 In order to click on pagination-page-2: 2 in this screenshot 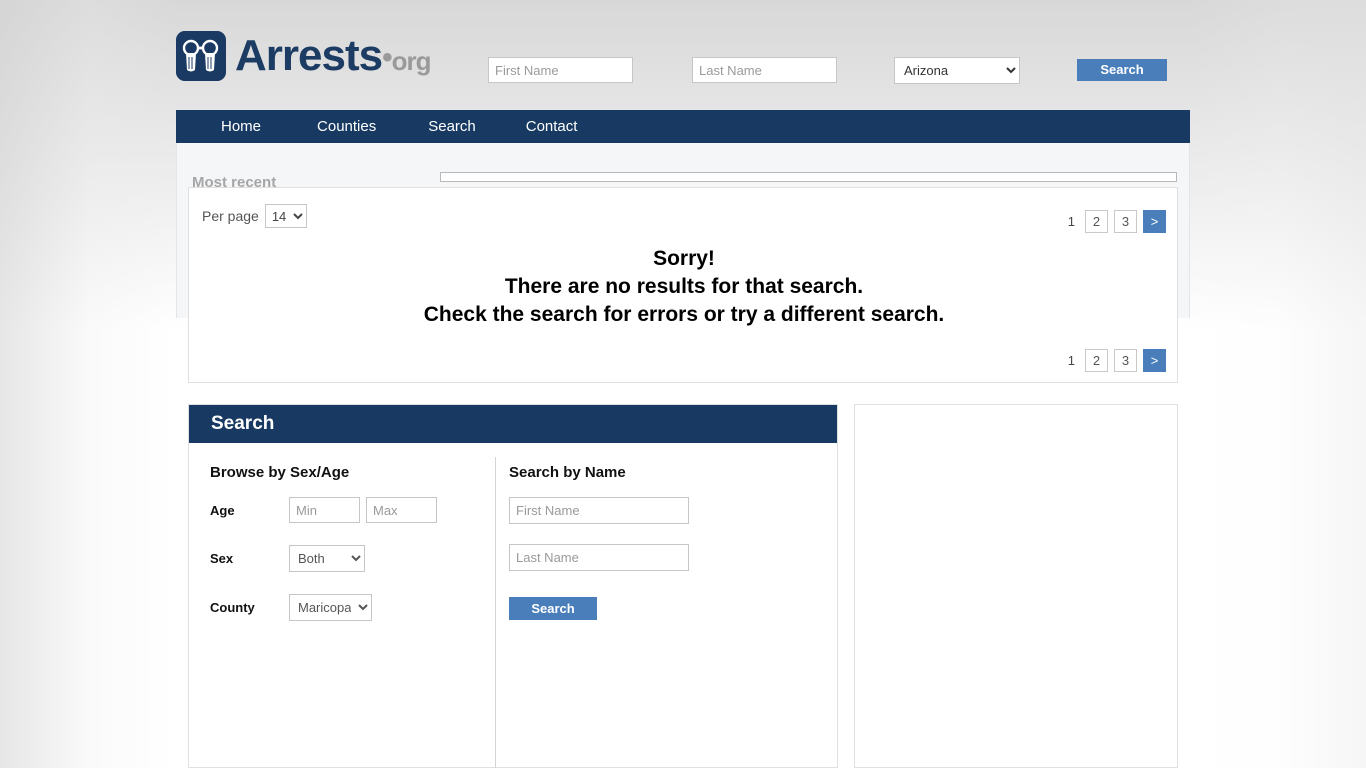, I will do `click(1096, 221)`.